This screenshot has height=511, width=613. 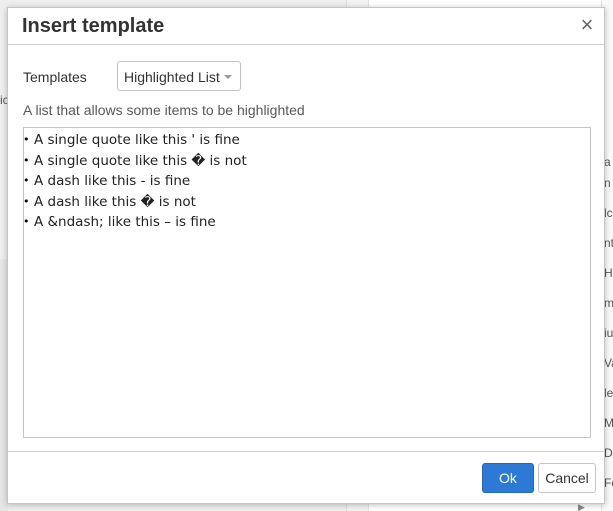 I want to click on background-fragment: Va, so click(x=608, y=363).